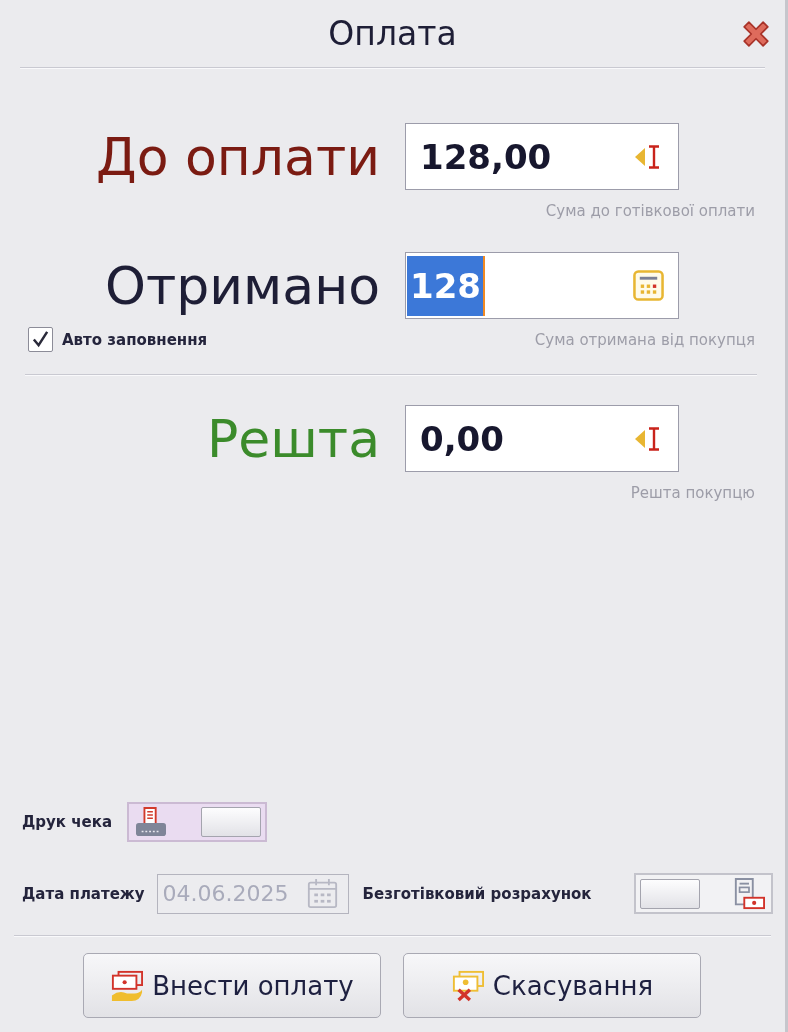 The height and width of the screenshot is (1032, 788). What do you see at coordinates (127, 985) in the screenshot?
I see `banknote-hand-icon` at bounding box center [127, 985].